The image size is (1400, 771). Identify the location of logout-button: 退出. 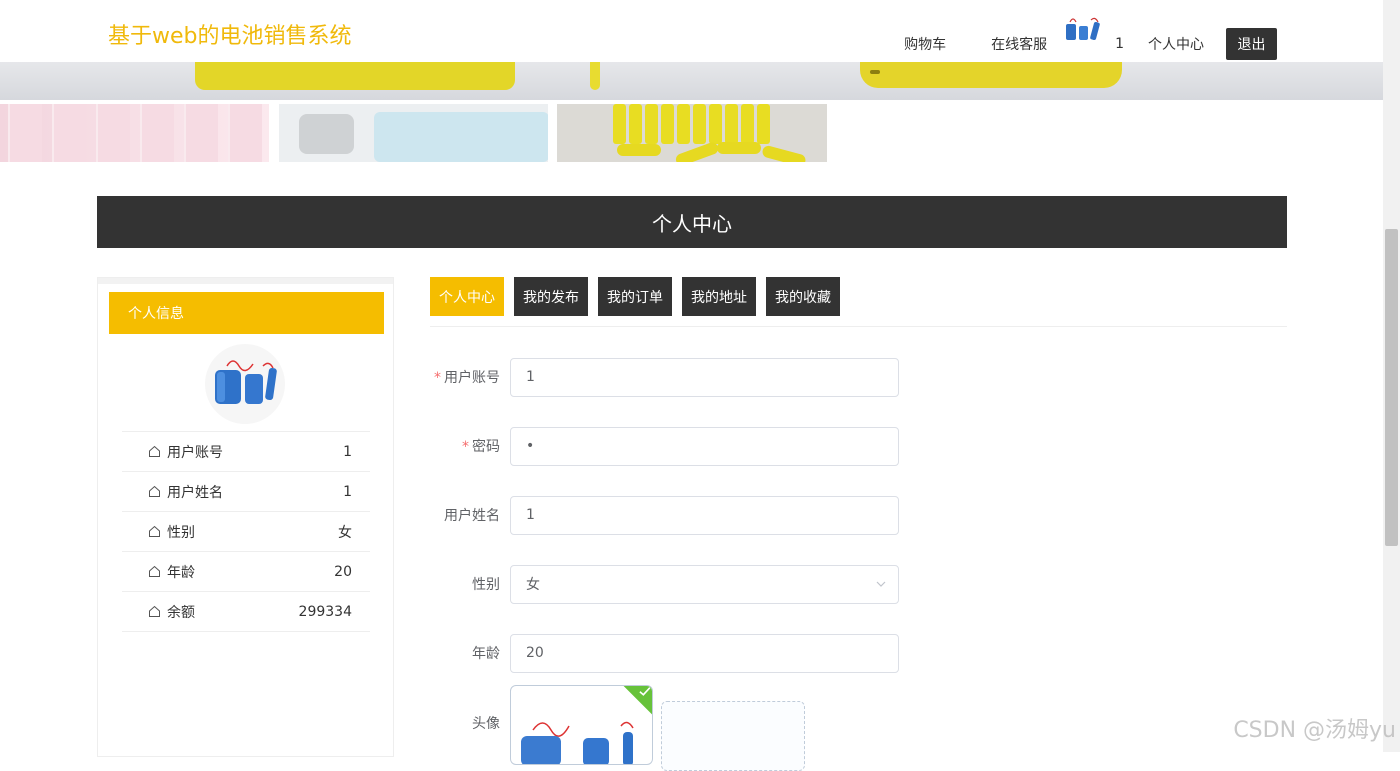
(1251, 44).